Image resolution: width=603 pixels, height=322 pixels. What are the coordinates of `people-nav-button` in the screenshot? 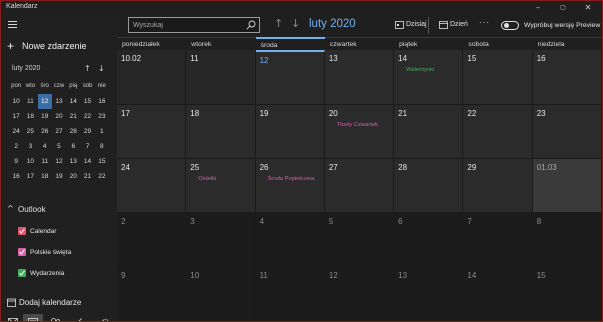 It's located at (55, 317).